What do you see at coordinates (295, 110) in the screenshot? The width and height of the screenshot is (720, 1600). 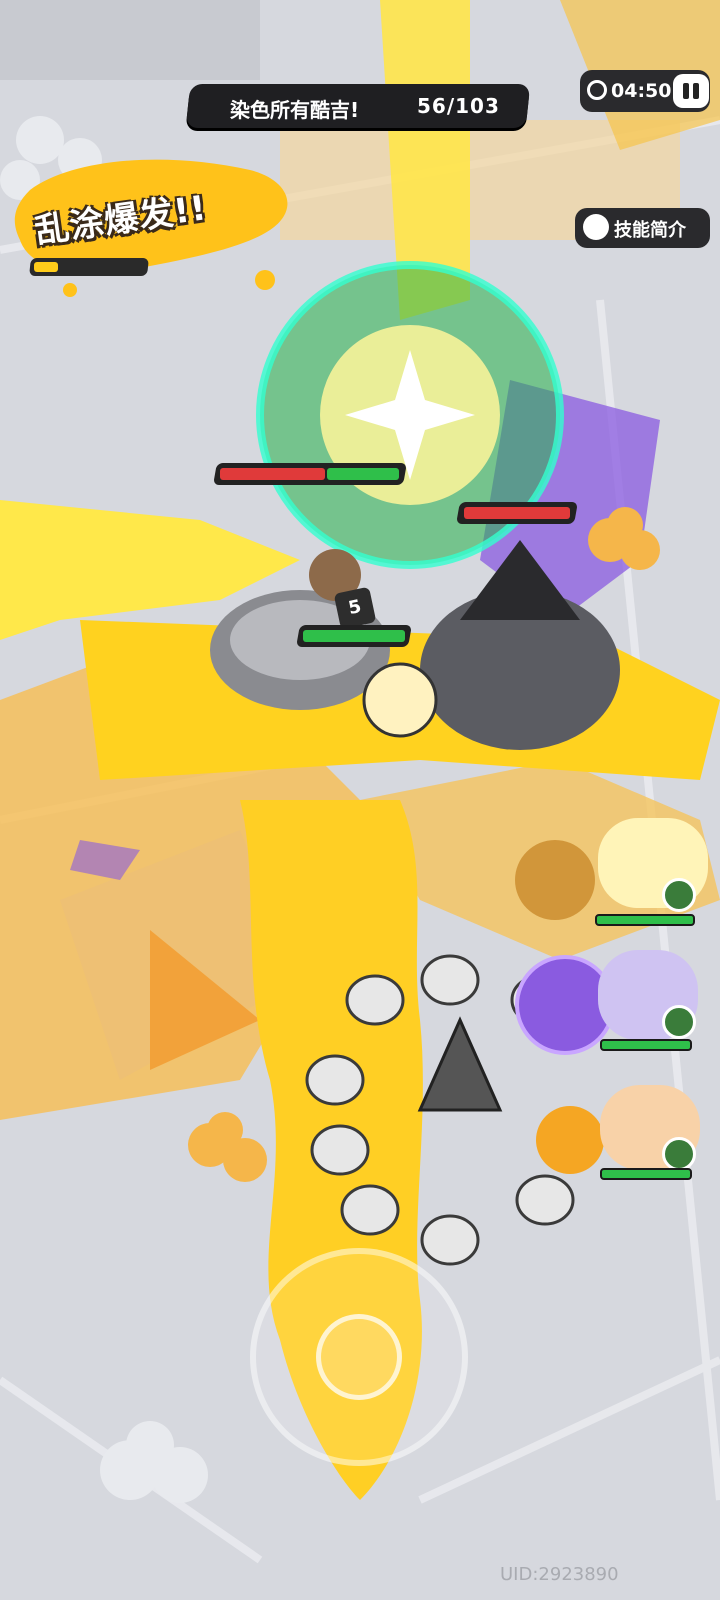 I see `mission-text: 染色所有酷吉!` at bounding box center [295, 110].